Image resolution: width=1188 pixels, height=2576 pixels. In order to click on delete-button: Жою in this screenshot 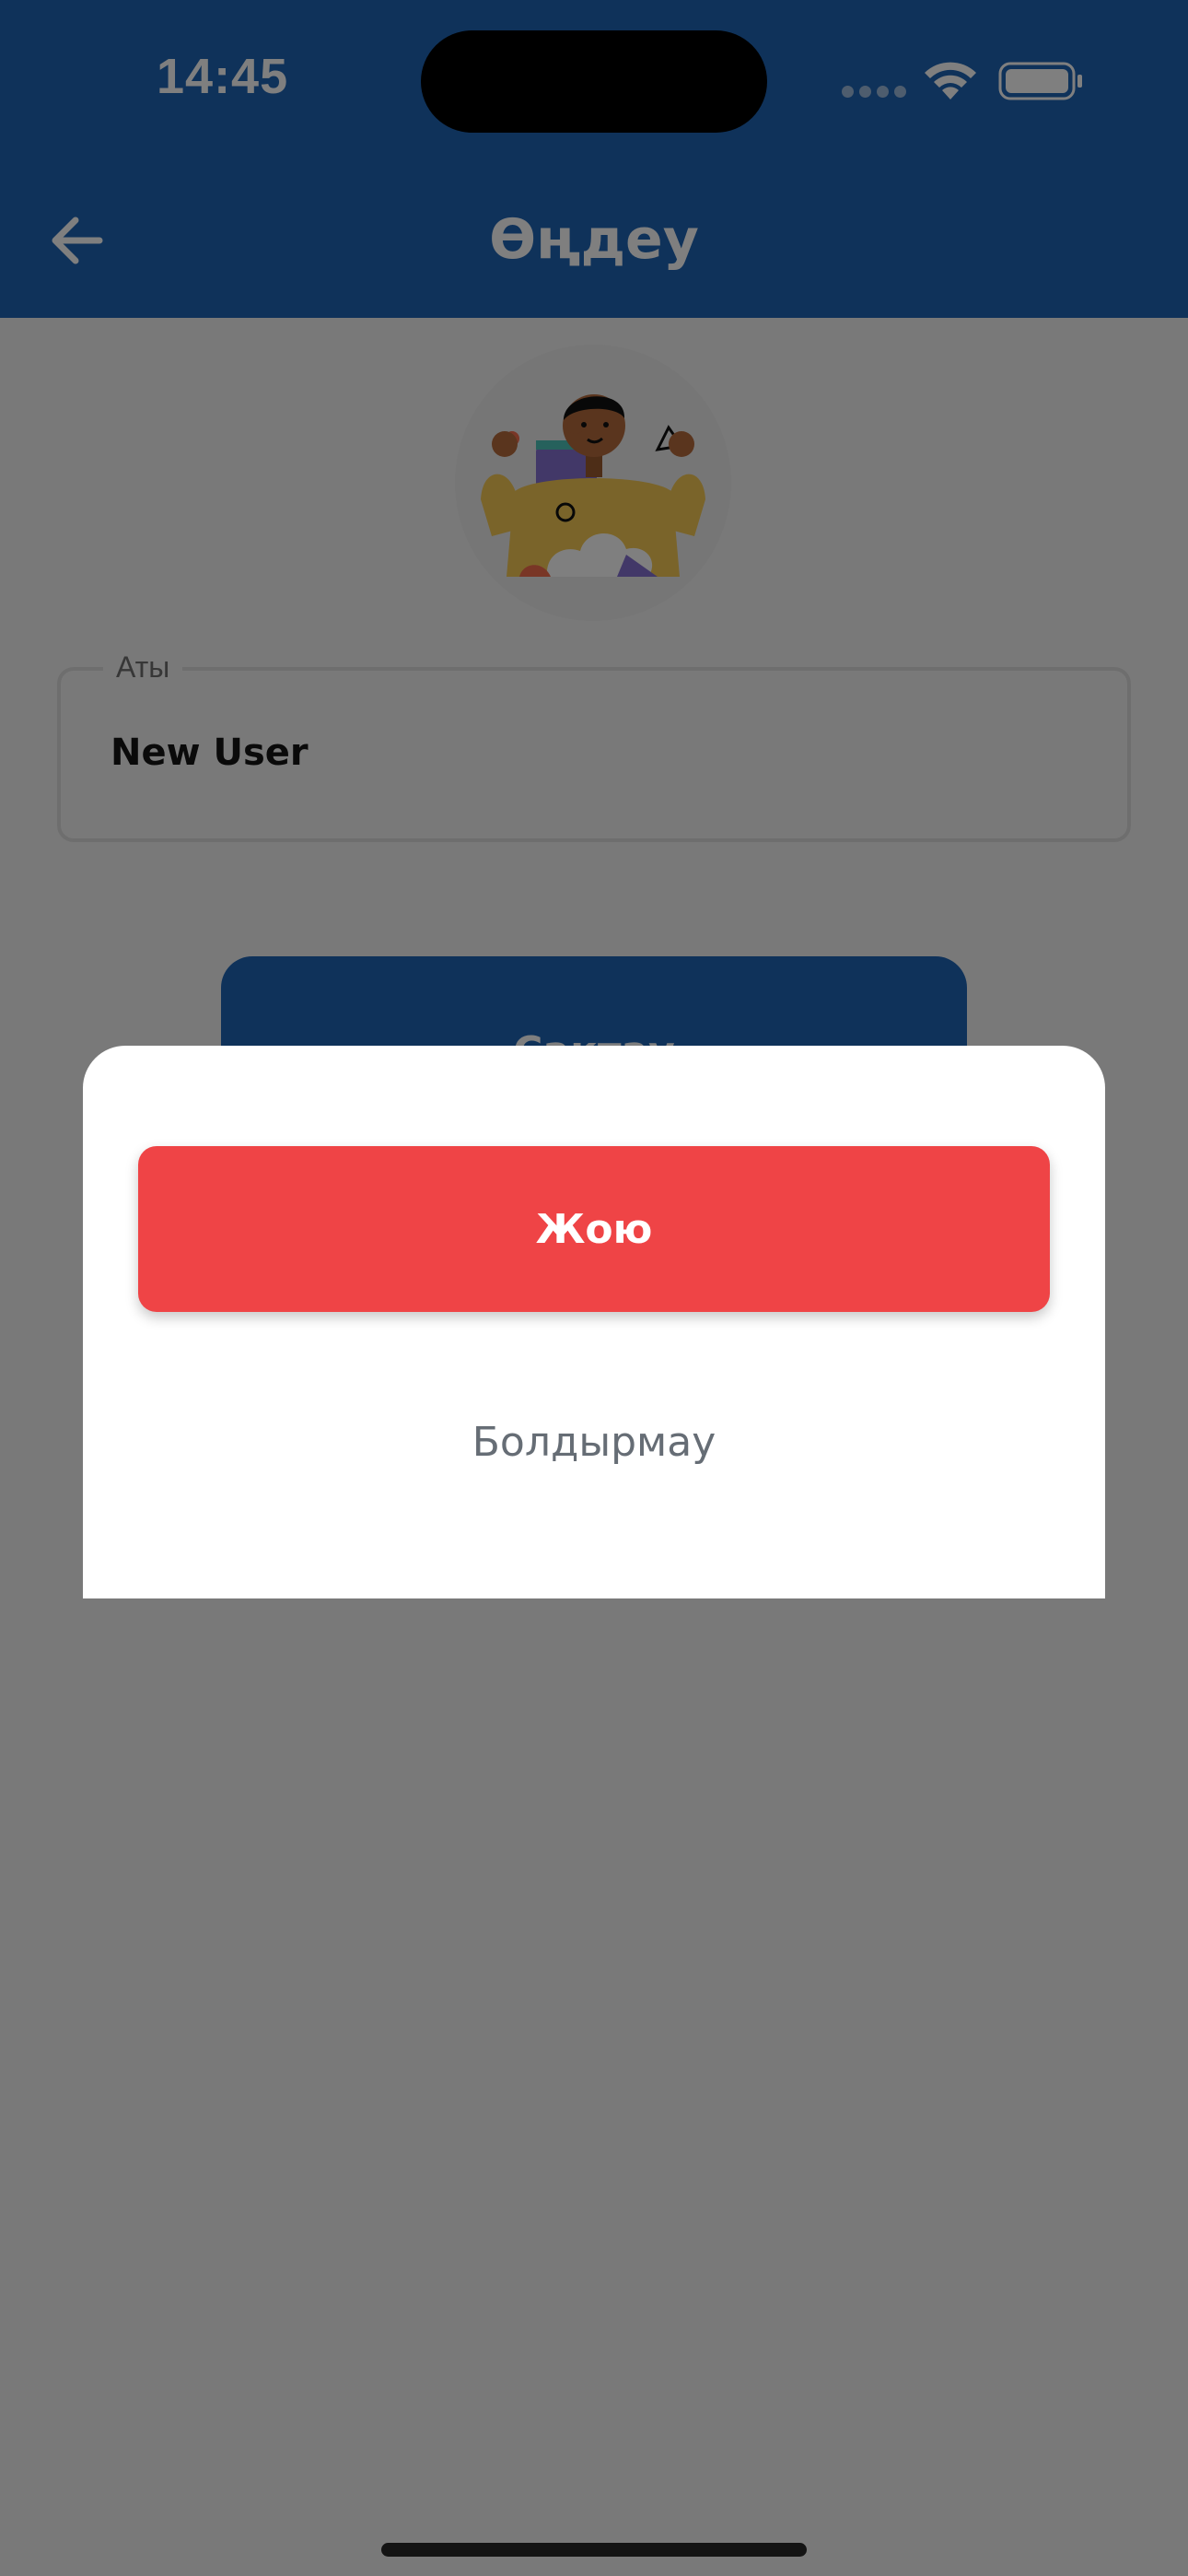, I will do `click(594, 1229)`.